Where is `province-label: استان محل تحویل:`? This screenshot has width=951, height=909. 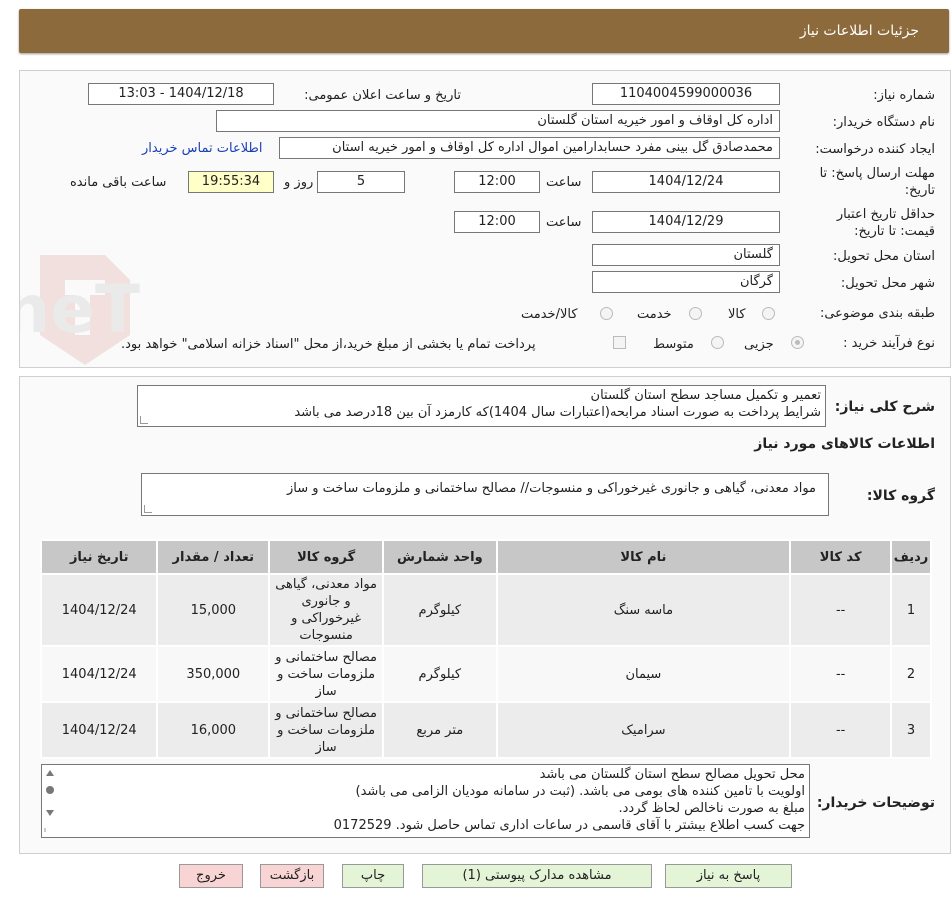
province-label: استان محل تحویل: is located at coordinates (884, 256).